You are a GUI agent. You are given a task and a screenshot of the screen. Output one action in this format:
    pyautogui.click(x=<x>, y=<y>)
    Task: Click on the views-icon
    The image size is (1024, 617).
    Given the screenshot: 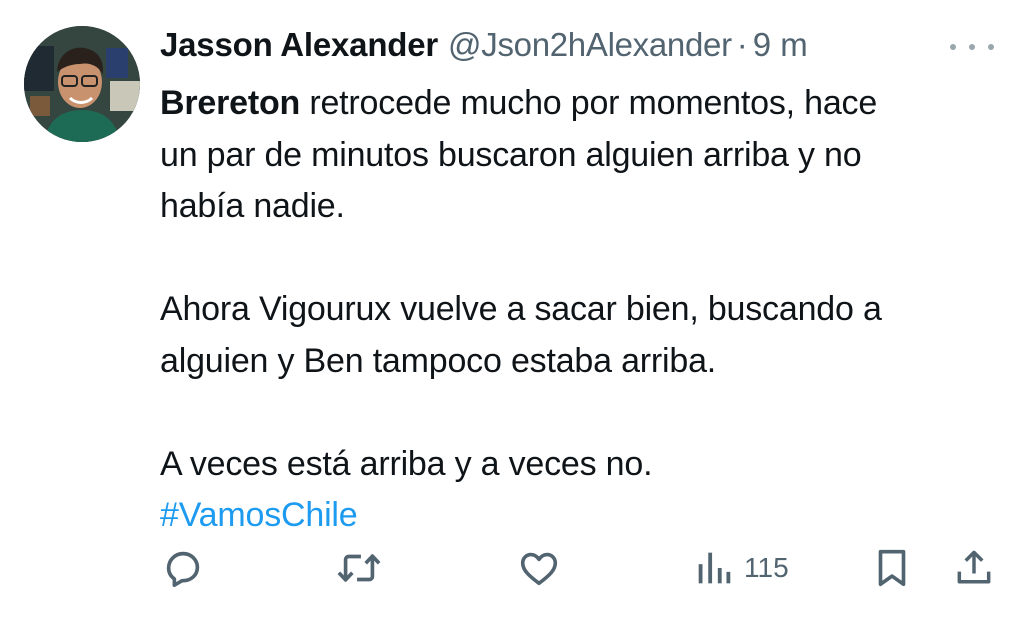 What is the action you would take?
    pyautogui.click(x=714, y=568)
    